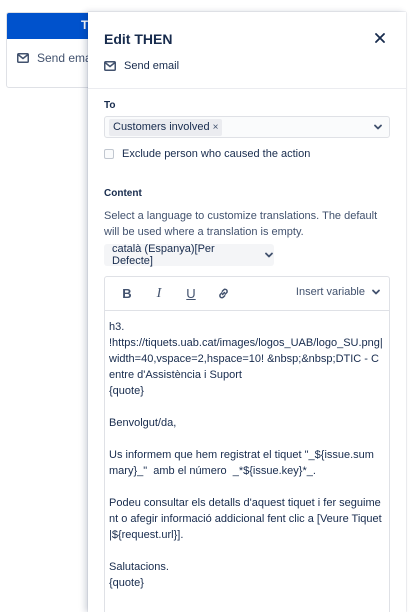  I want to click on close-icon, so click(380, 38).